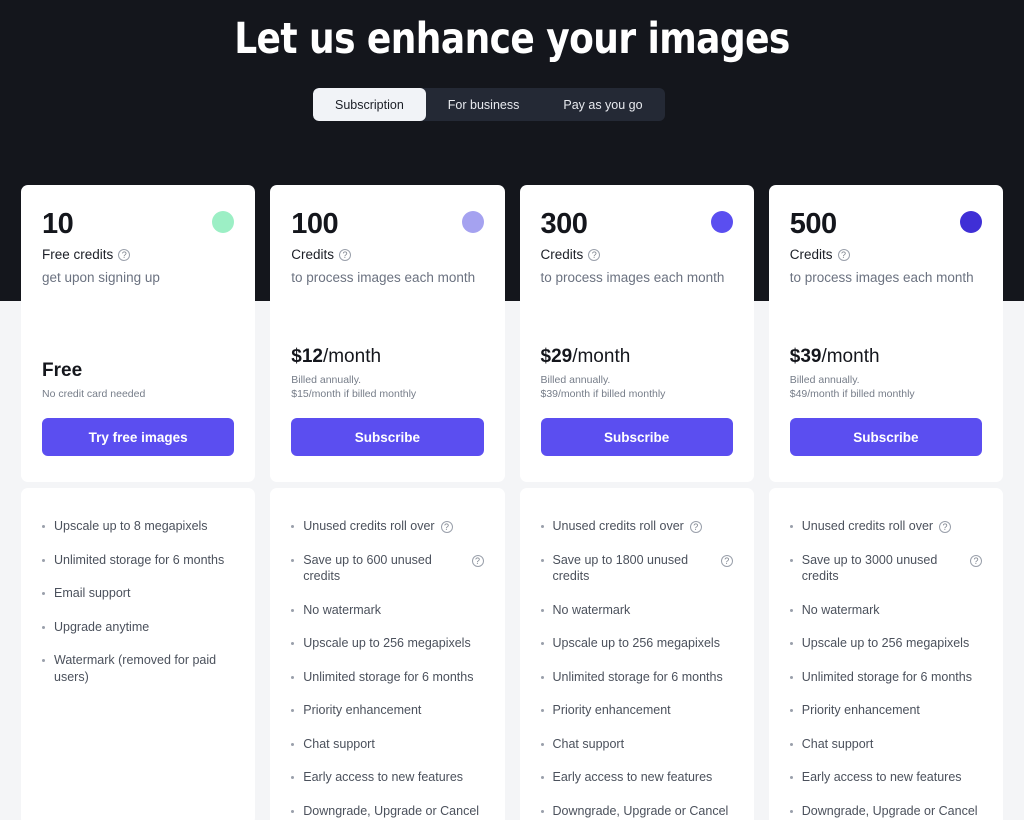 The width and height of the screenshot is (1024, 820). I want to click on credits-description: get upon signing up, so click(101, 277).